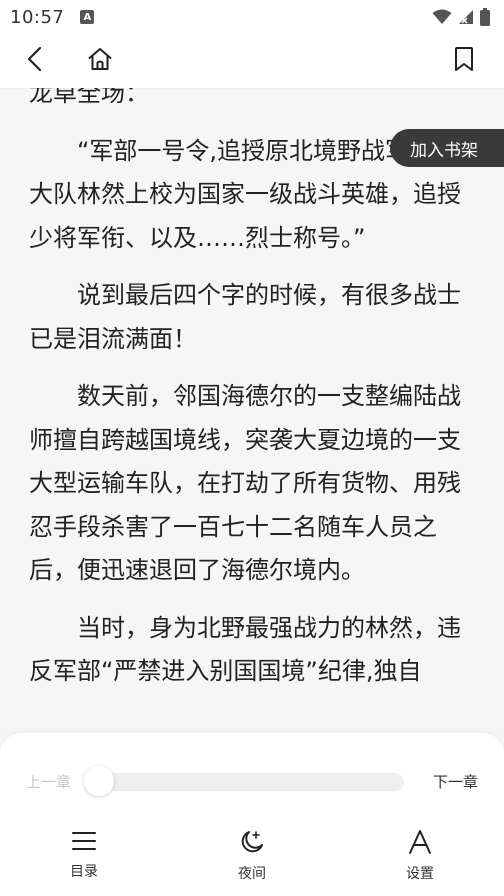 The height and width of the screenshot is (896, 504). I want to click on bottom-nav: 目录 夜间 设置, so click(252, 857).